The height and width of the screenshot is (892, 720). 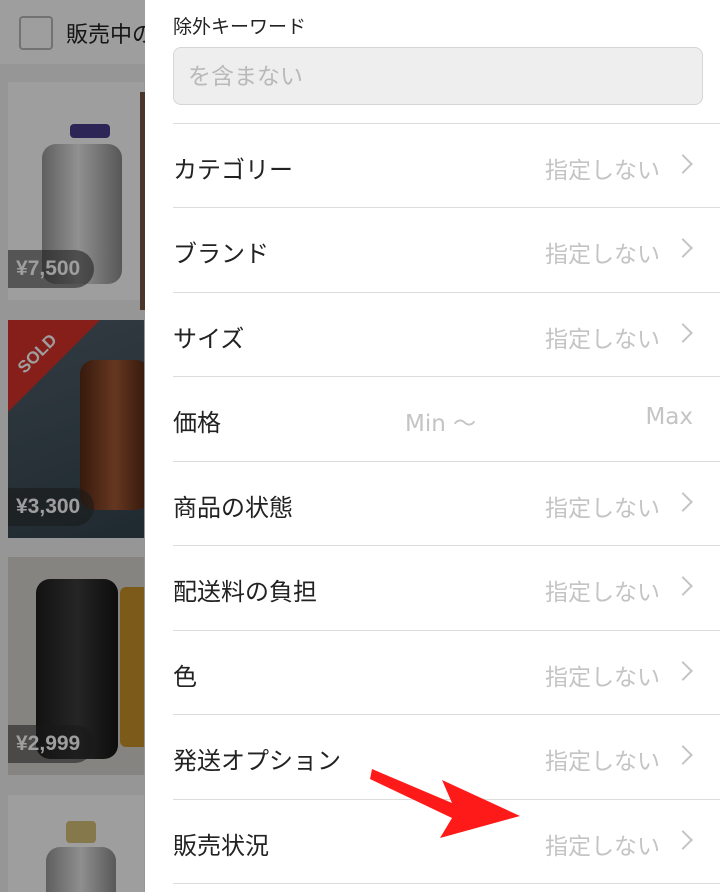 I want to click on filter-row-brand: ブランド 指定しない, so click(x=446, y=249).